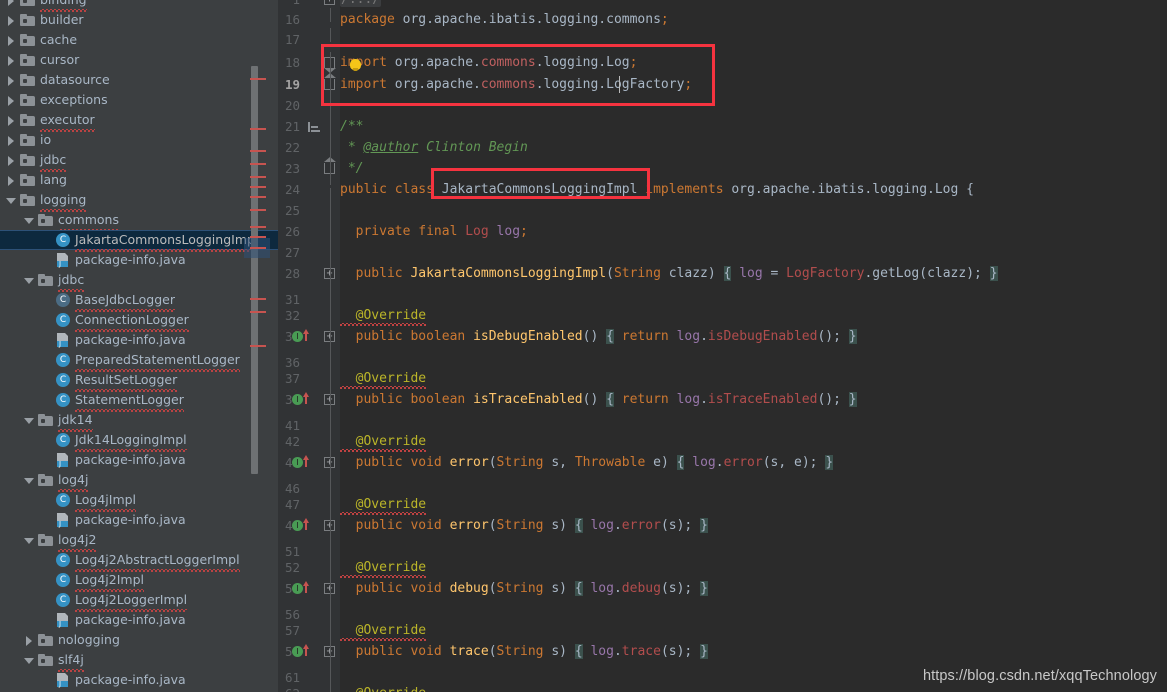 Image resolution: width=1167 pixels, height=692 pixels. What do you see at coordinates (139, 6) in the screenshot?
I see `tree-item-binding: binding` at bounding box center [139, 6].